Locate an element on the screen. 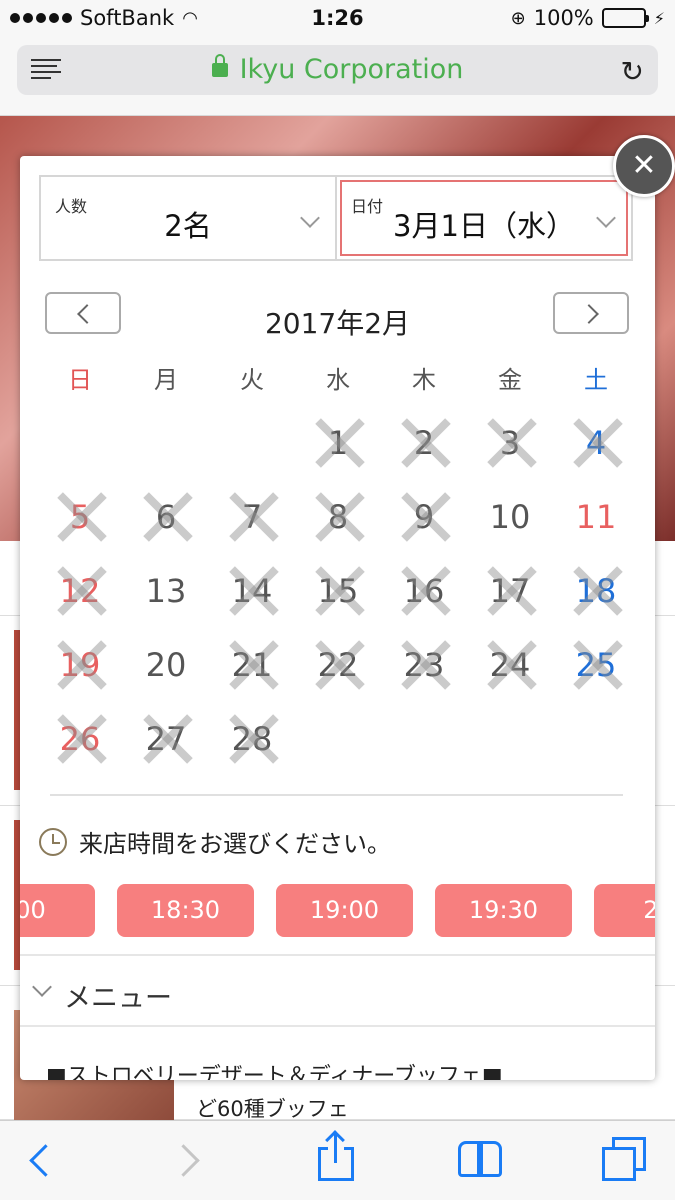 The width and height of the screenshot is (675, 1200). weekday-label: 日 is located at coordinates (80, 380).